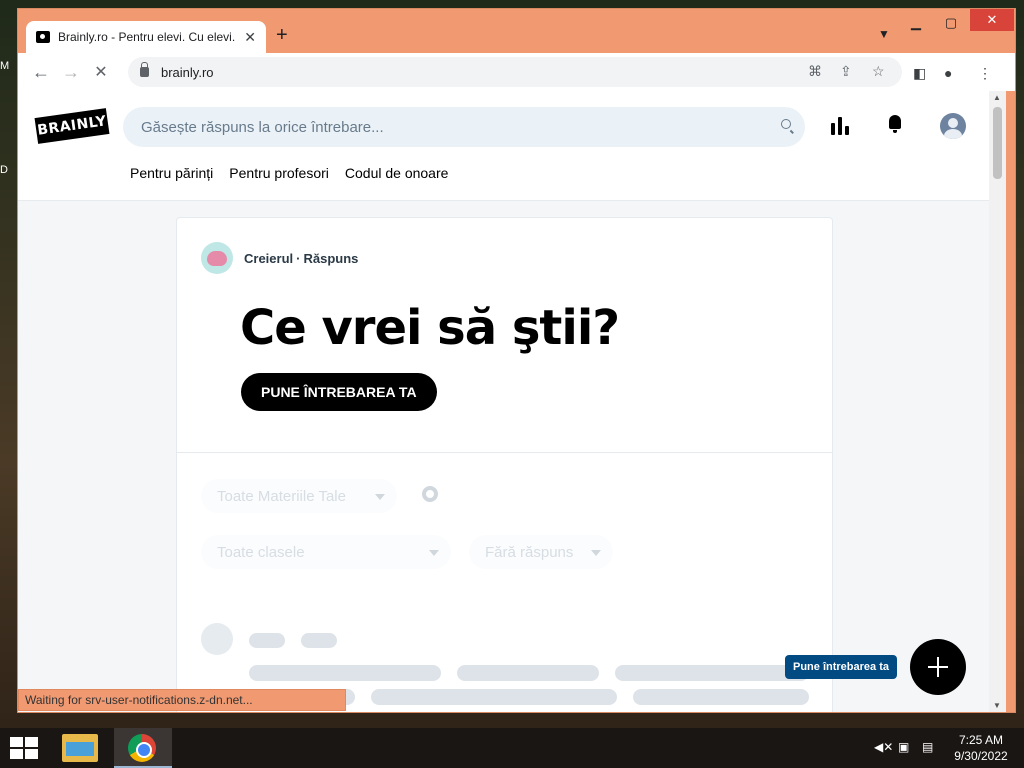 The height and width of the screenshot is (768, 1024). I want to click on clock-time: 7:25 AM, so click(981, 740).